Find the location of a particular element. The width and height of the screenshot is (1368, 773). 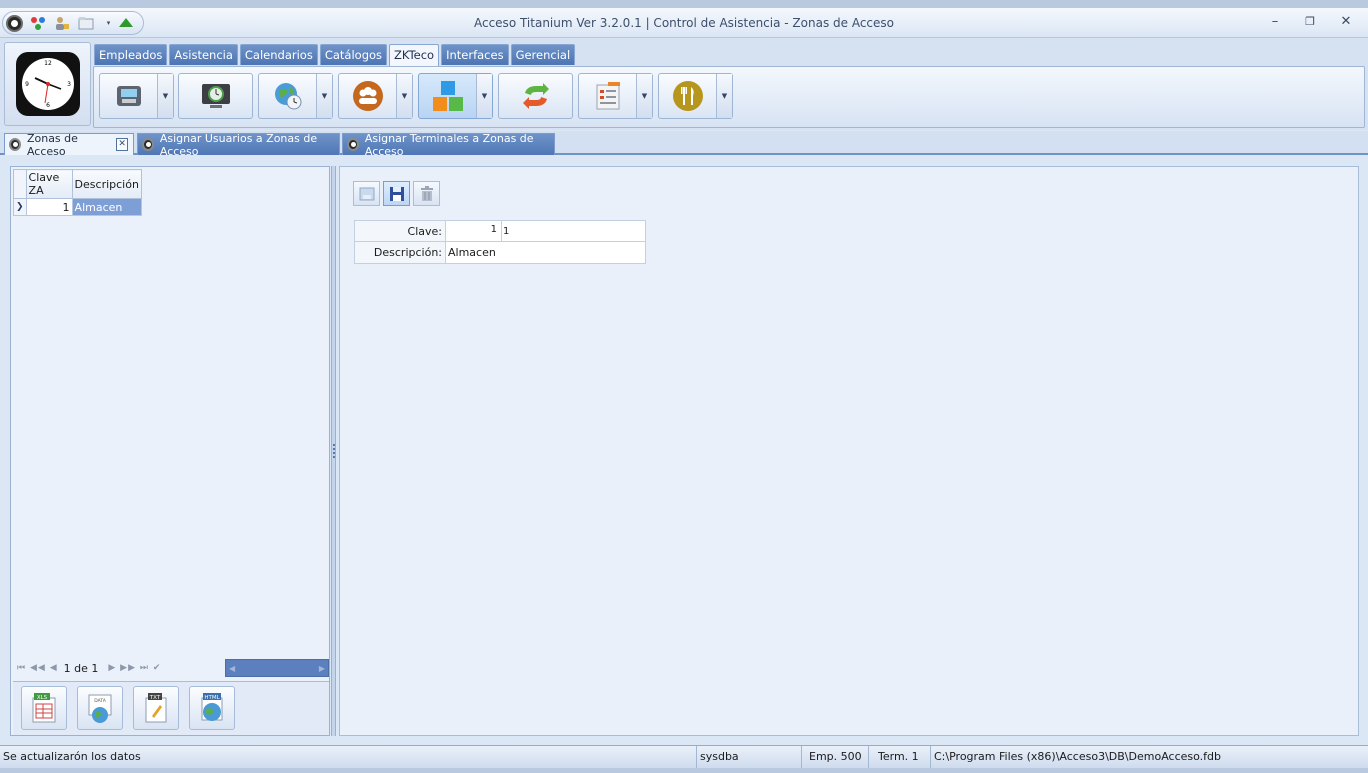

attendance-history-button is located at coordinates (215, 96).